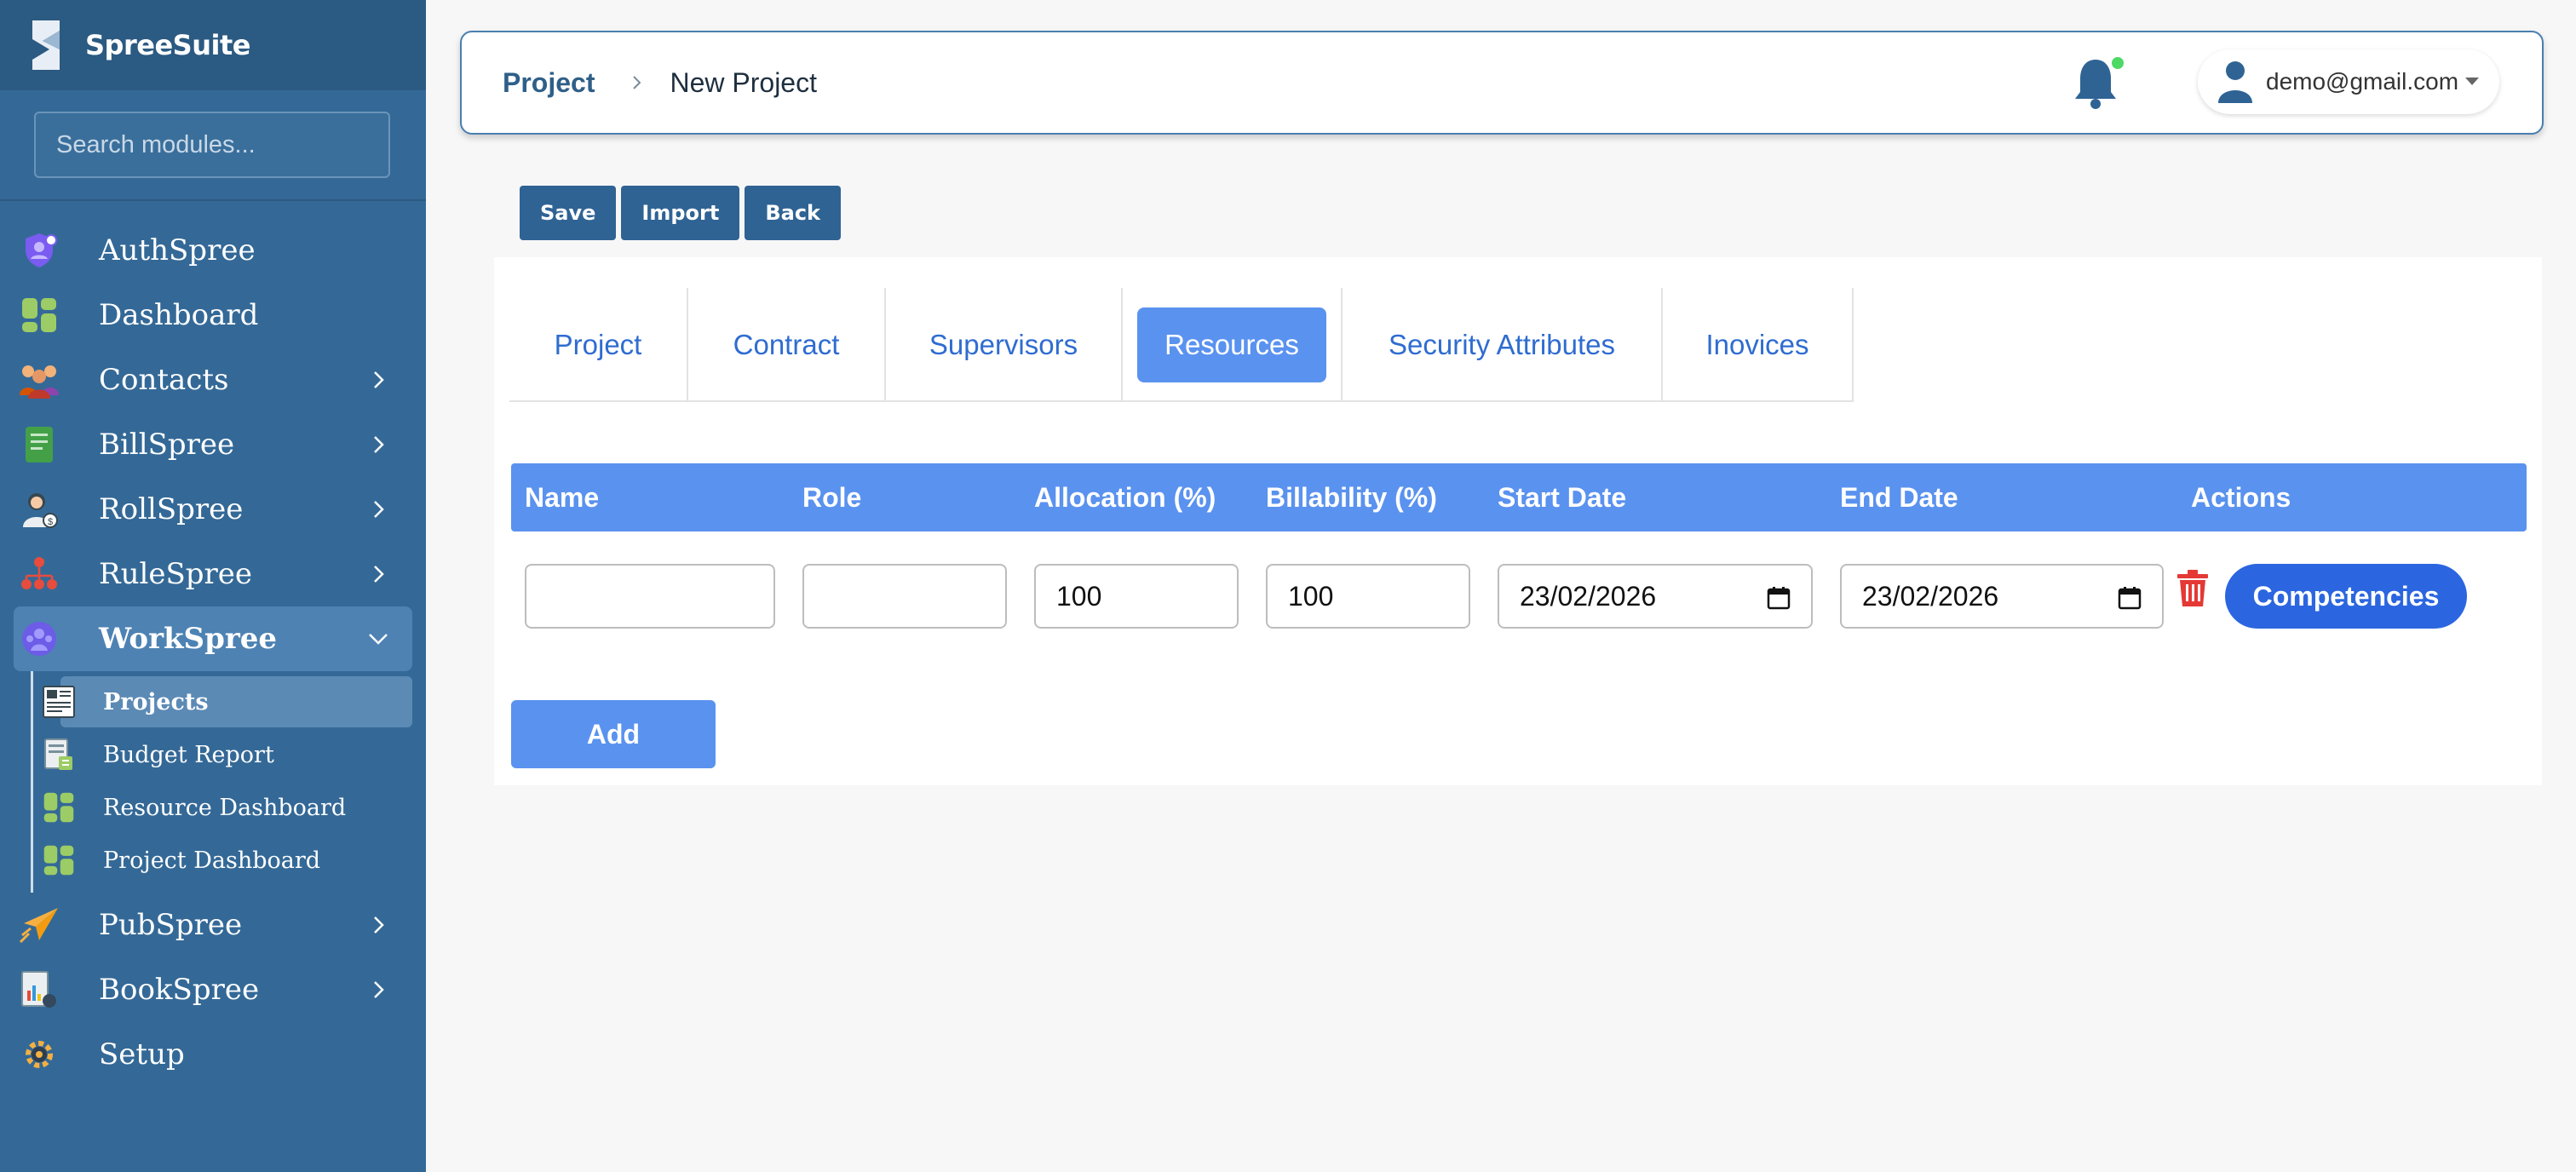 The width and height of the screenshot is (2576, 1172). I want to click on form-toolbar: Save Import Back, so click(681, 213).